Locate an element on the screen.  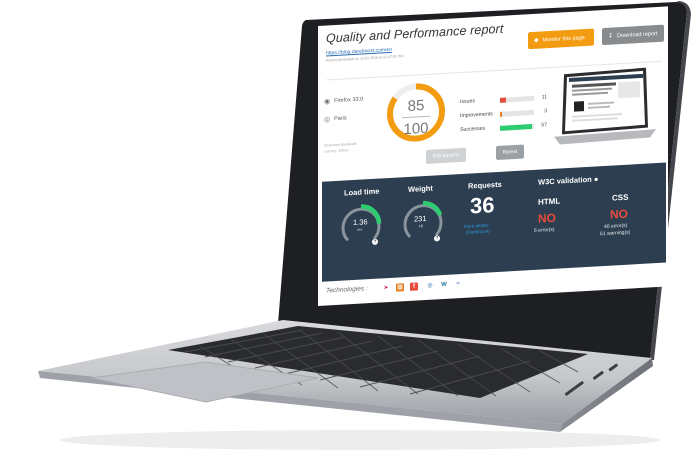
info-icon: ● is located at coordinates (596, 178).